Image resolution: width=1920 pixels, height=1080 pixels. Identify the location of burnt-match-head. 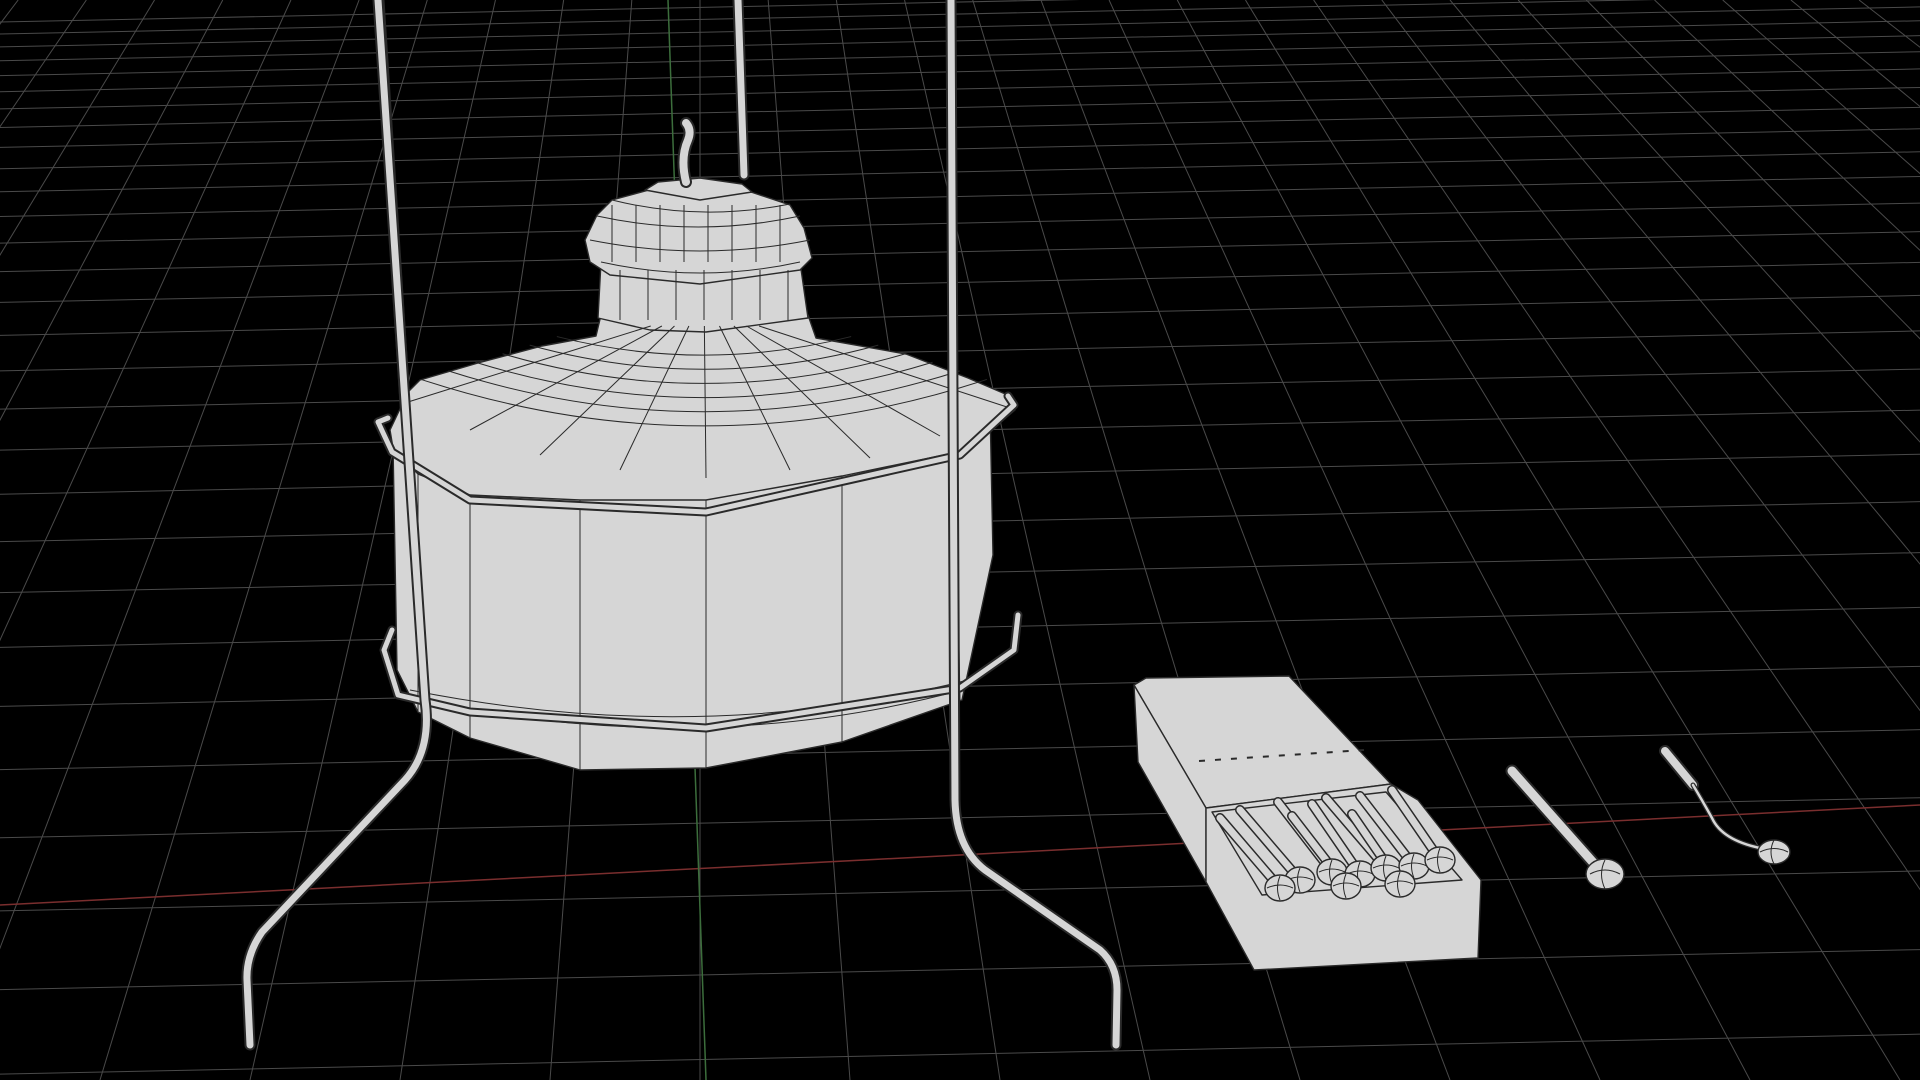
(1774, 852).